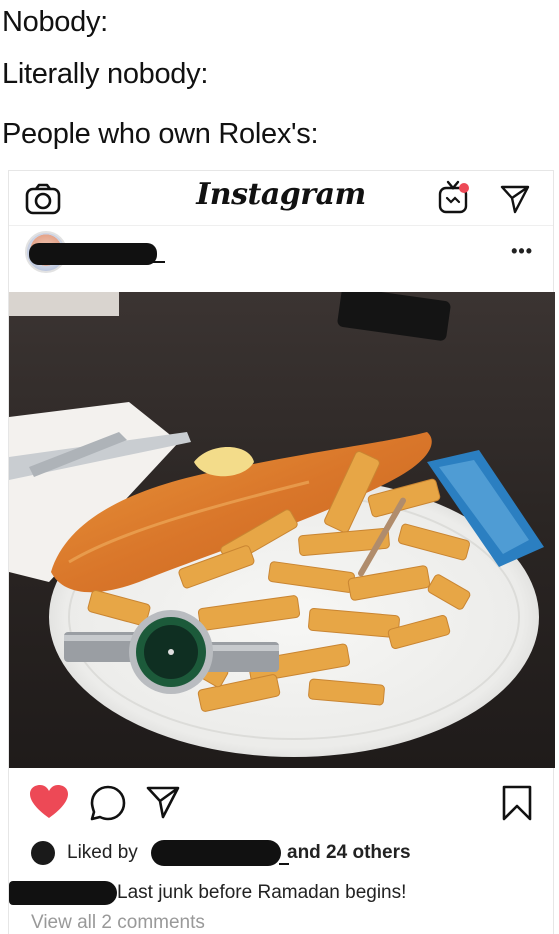 The height and width of the screenshot is (934, 559). What do you see at coordinates (262, 892) in the screenshot?
I see `caption-text: Last junk before Ramadan begins!` at bounding box center [262, 892].